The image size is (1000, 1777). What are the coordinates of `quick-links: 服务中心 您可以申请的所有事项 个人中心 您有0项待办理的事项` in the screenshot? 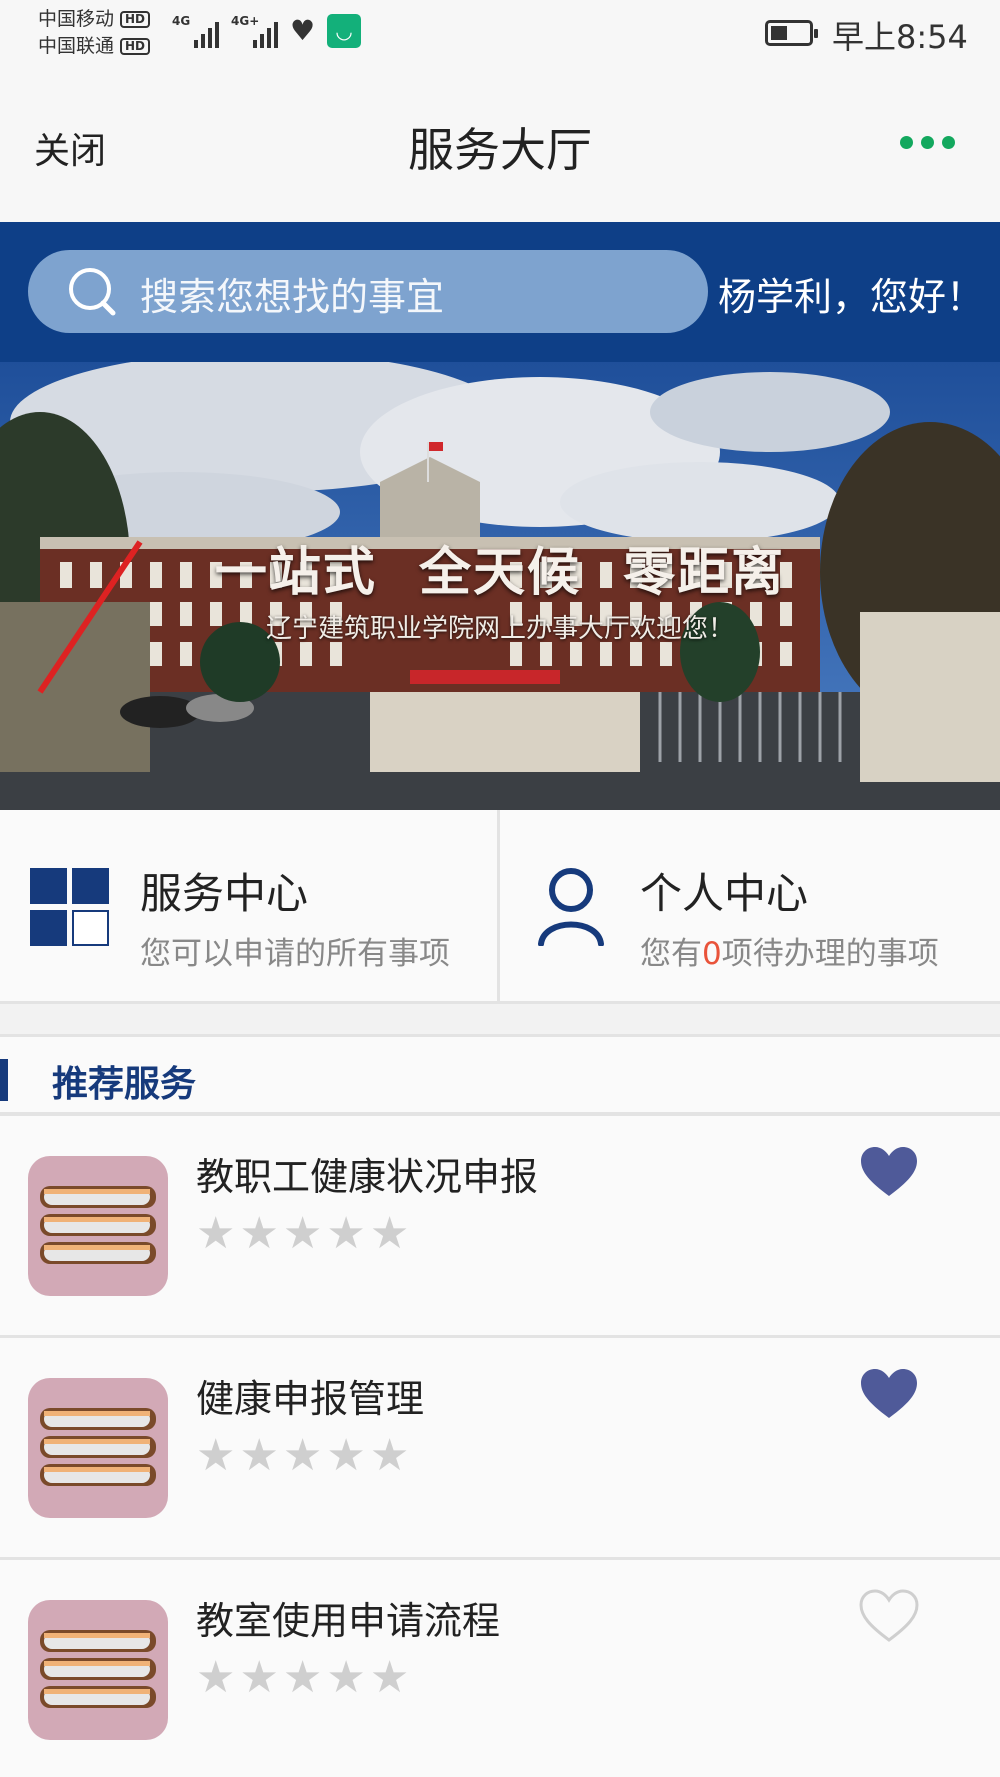 It's located at (500, 907).